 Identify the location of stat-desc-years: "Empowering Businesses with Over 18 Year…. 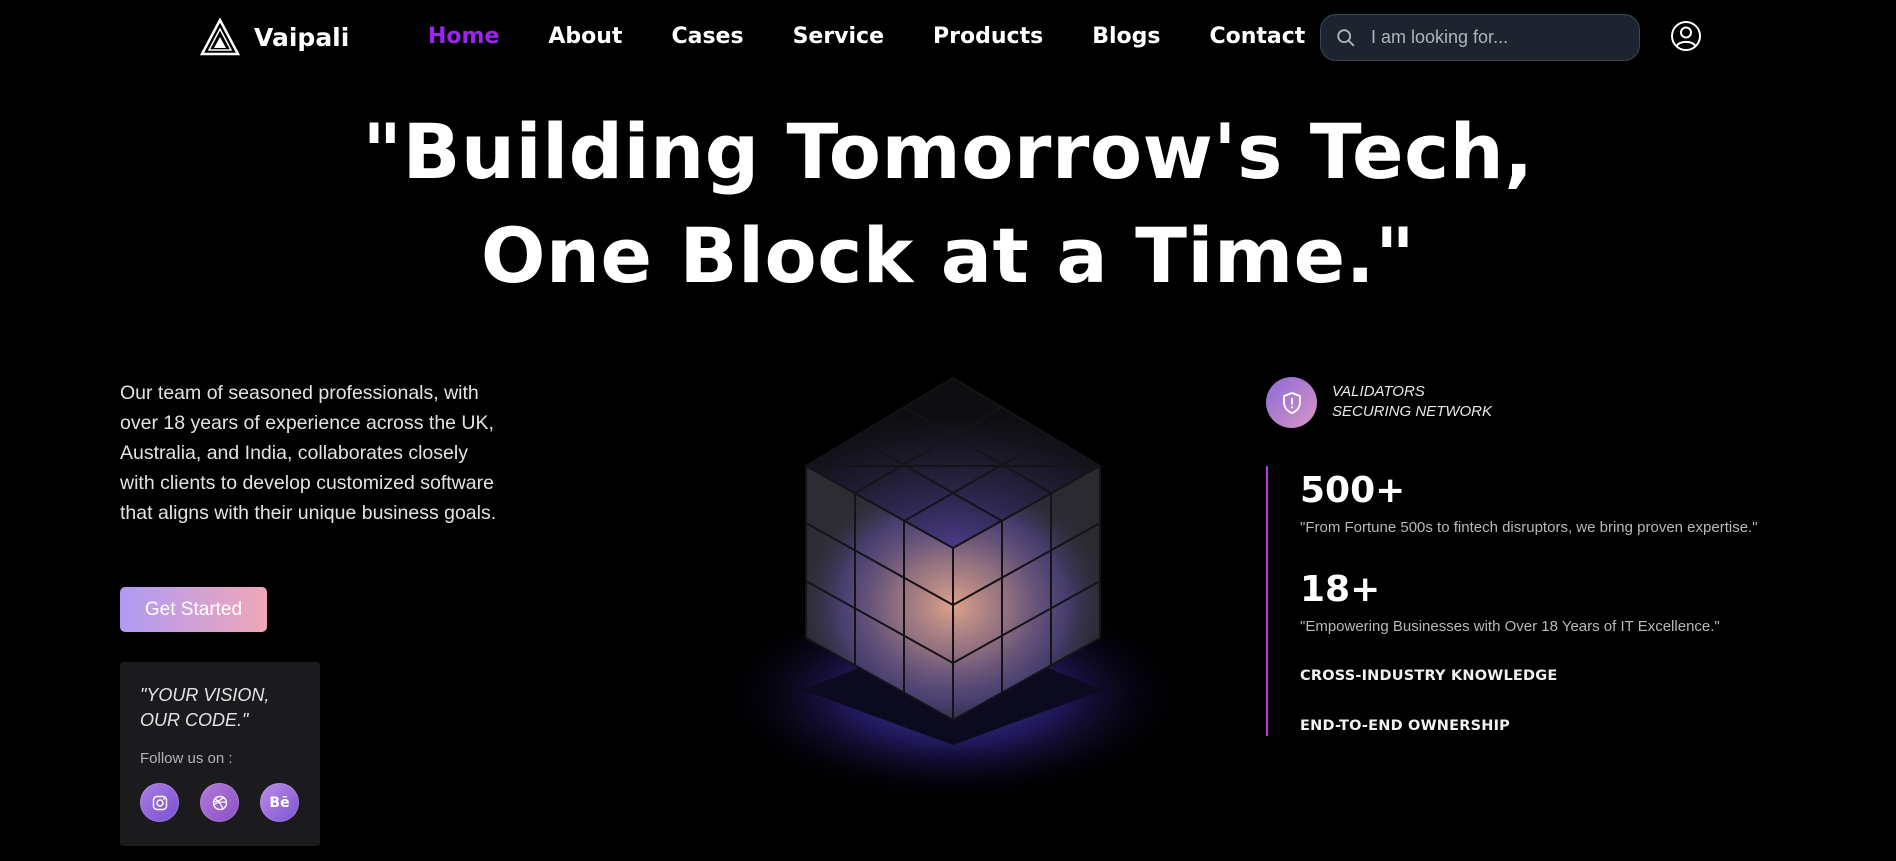
(1510, 626).